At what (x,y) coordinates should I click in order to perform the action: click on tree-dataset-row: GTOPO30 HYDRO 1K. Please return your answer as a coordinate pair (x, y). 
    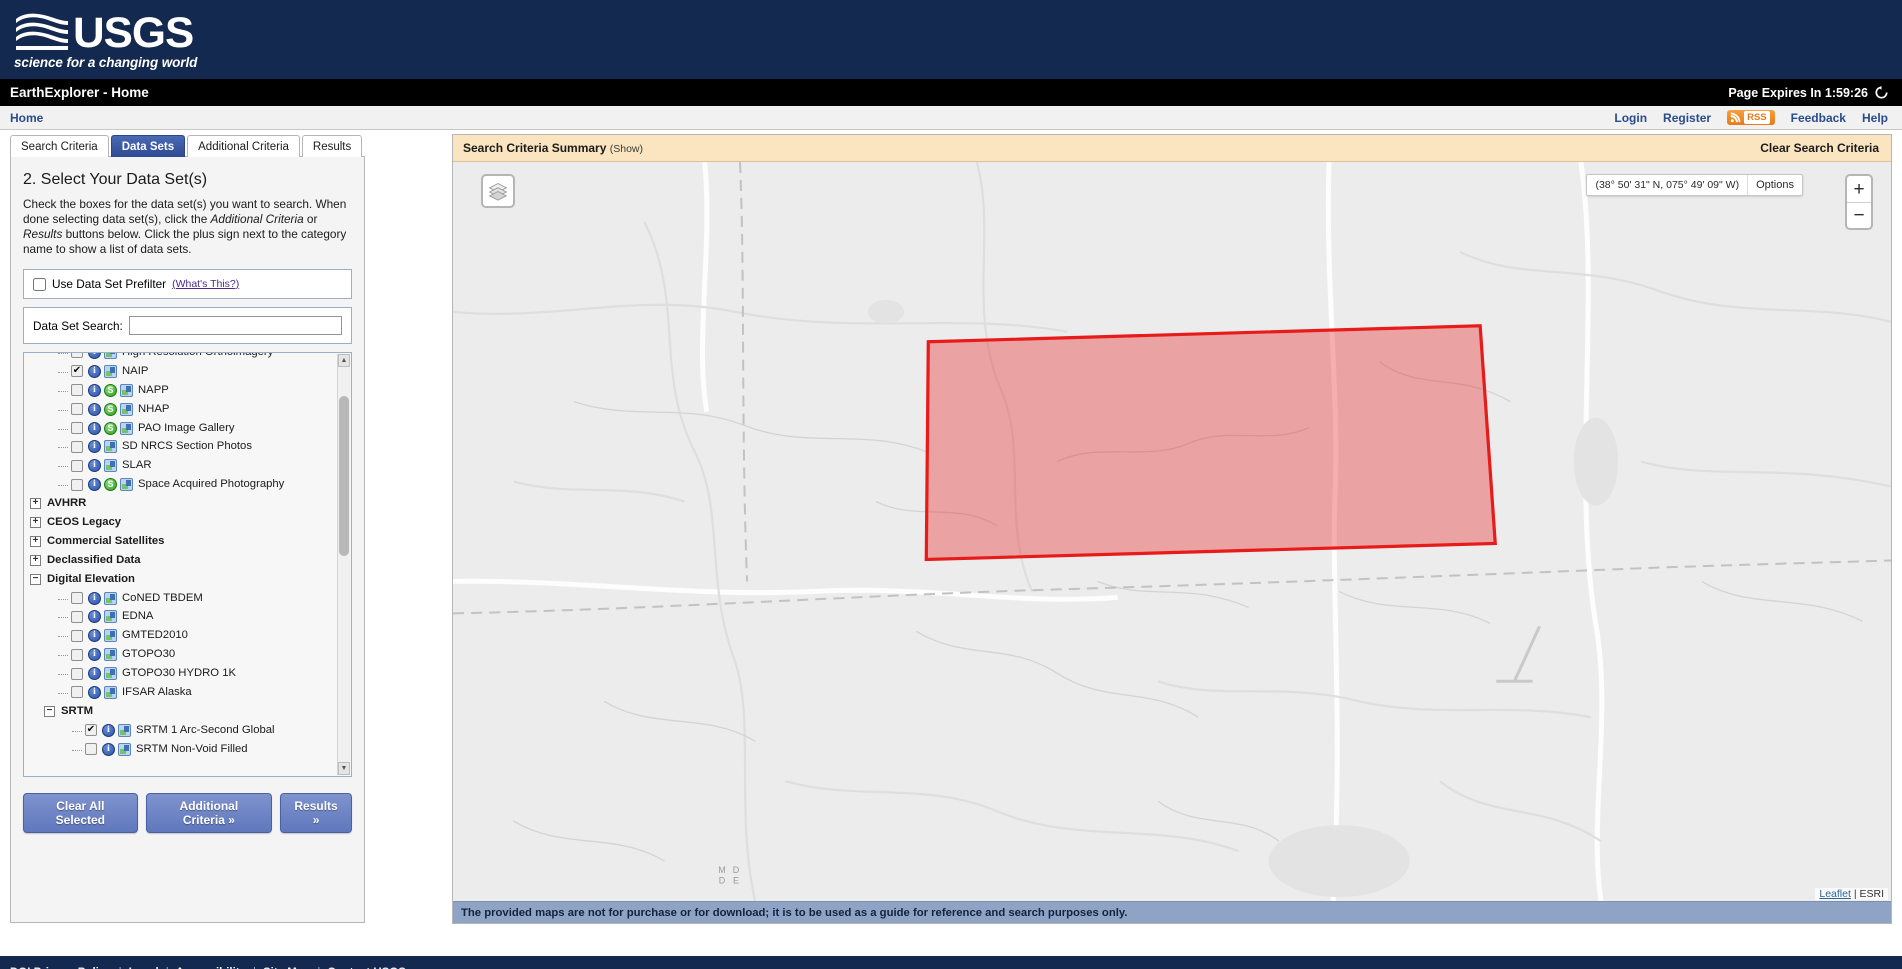
    Looking at the image, I should click on (183, 673).